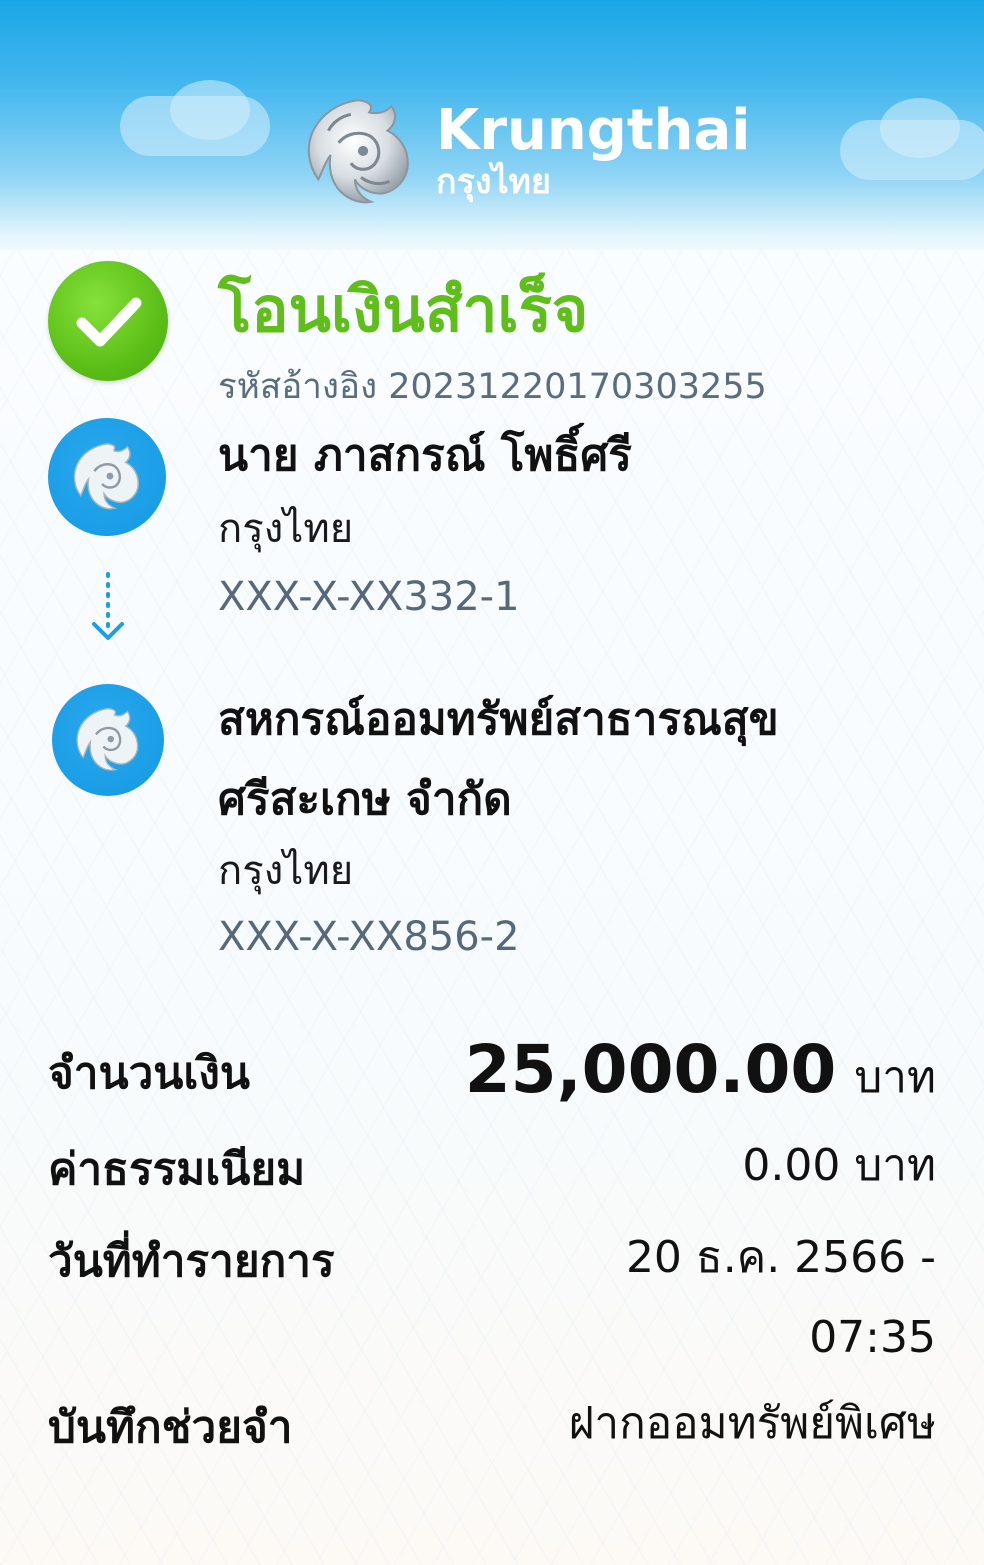 Image resolution: width=984 pixels, height=1565 pixels. Describe the element at coordinates (498, 719) in the screenshot. I see `receiver-name-line1: สหกรณ์ออมทรัพย์สาธารณสุข` at that location.